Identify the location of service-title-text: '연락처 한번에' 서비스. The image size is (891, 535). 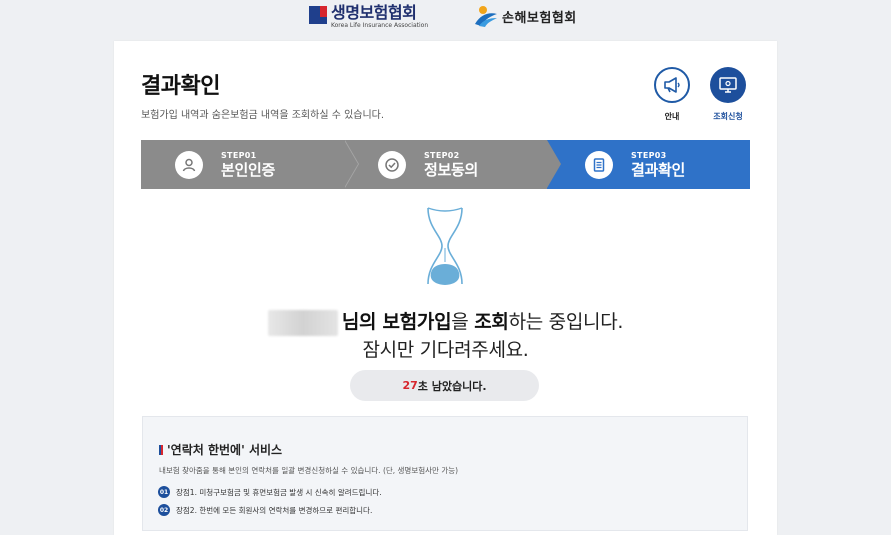
(225, 450).